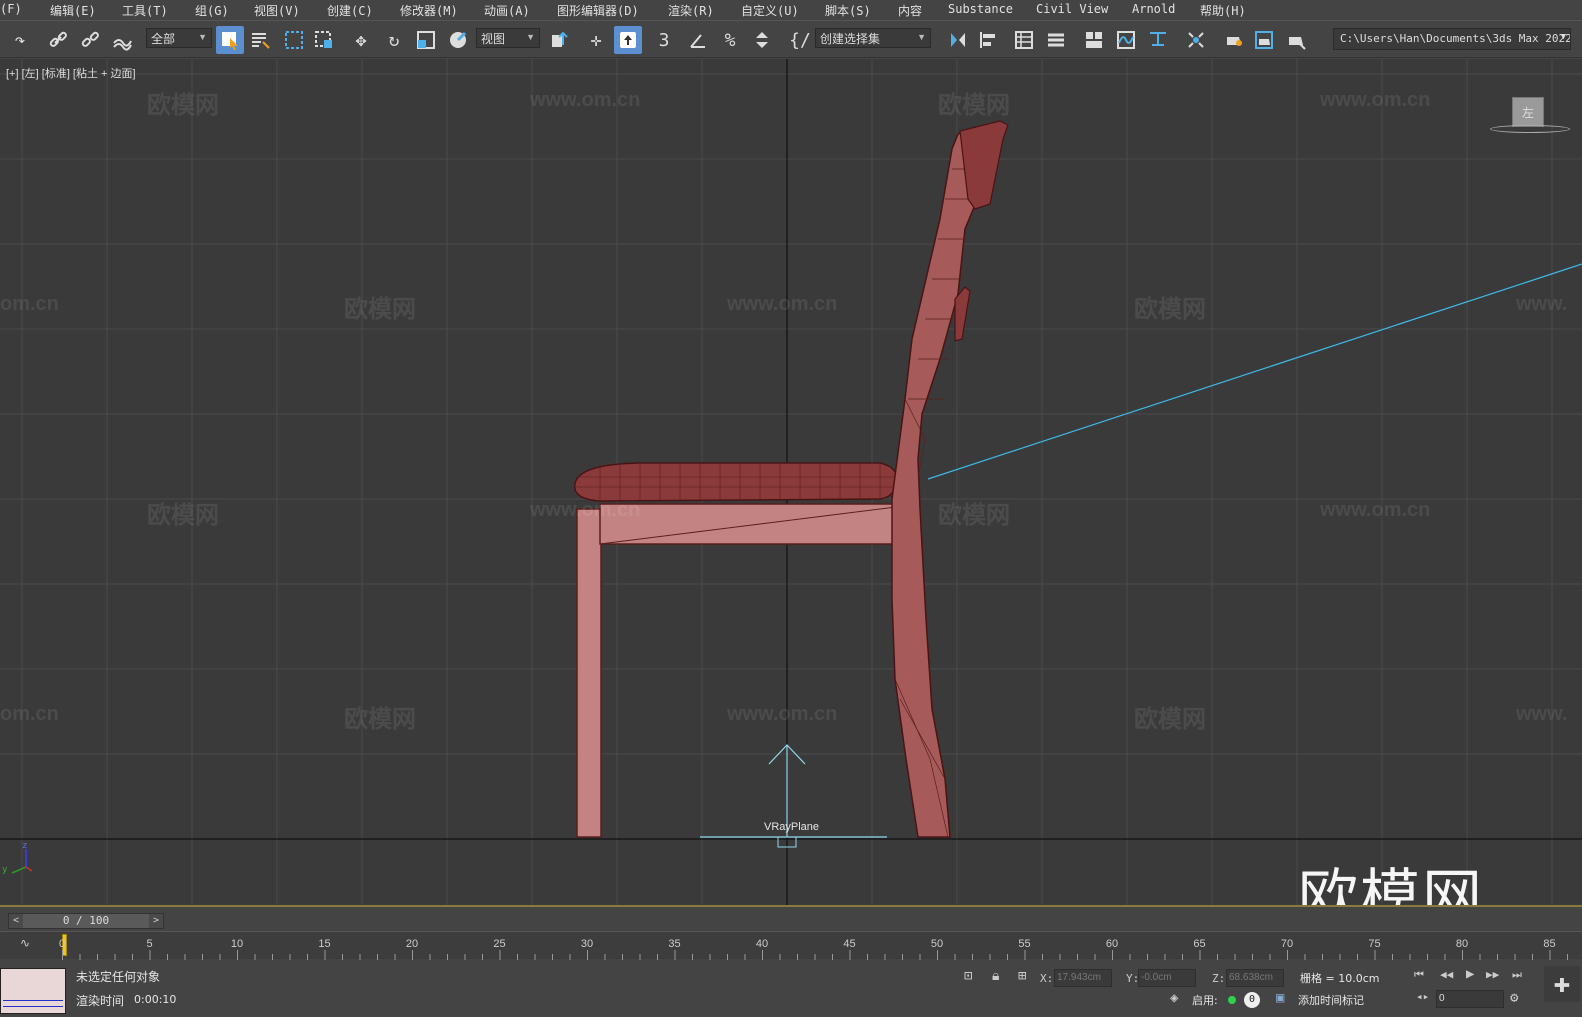  Describe the element at coordinates (1514, 998) in the screenshot. I see `time-configuration-icon: ⚙` at that location.